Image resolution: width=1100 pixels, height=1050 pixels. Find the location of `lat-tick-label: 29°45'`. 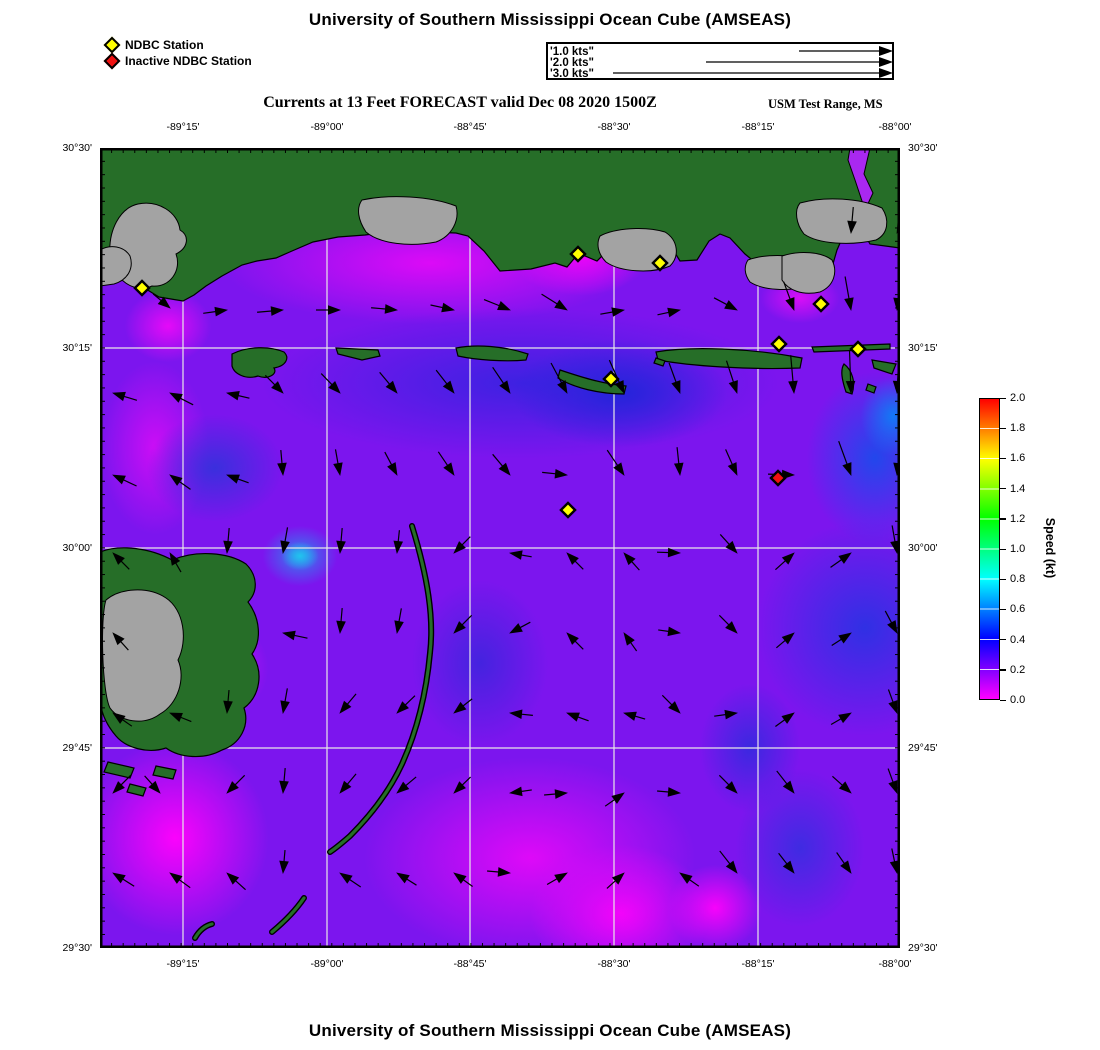

lat-tick-label: 29°45' is located at coordinates (923, 748).